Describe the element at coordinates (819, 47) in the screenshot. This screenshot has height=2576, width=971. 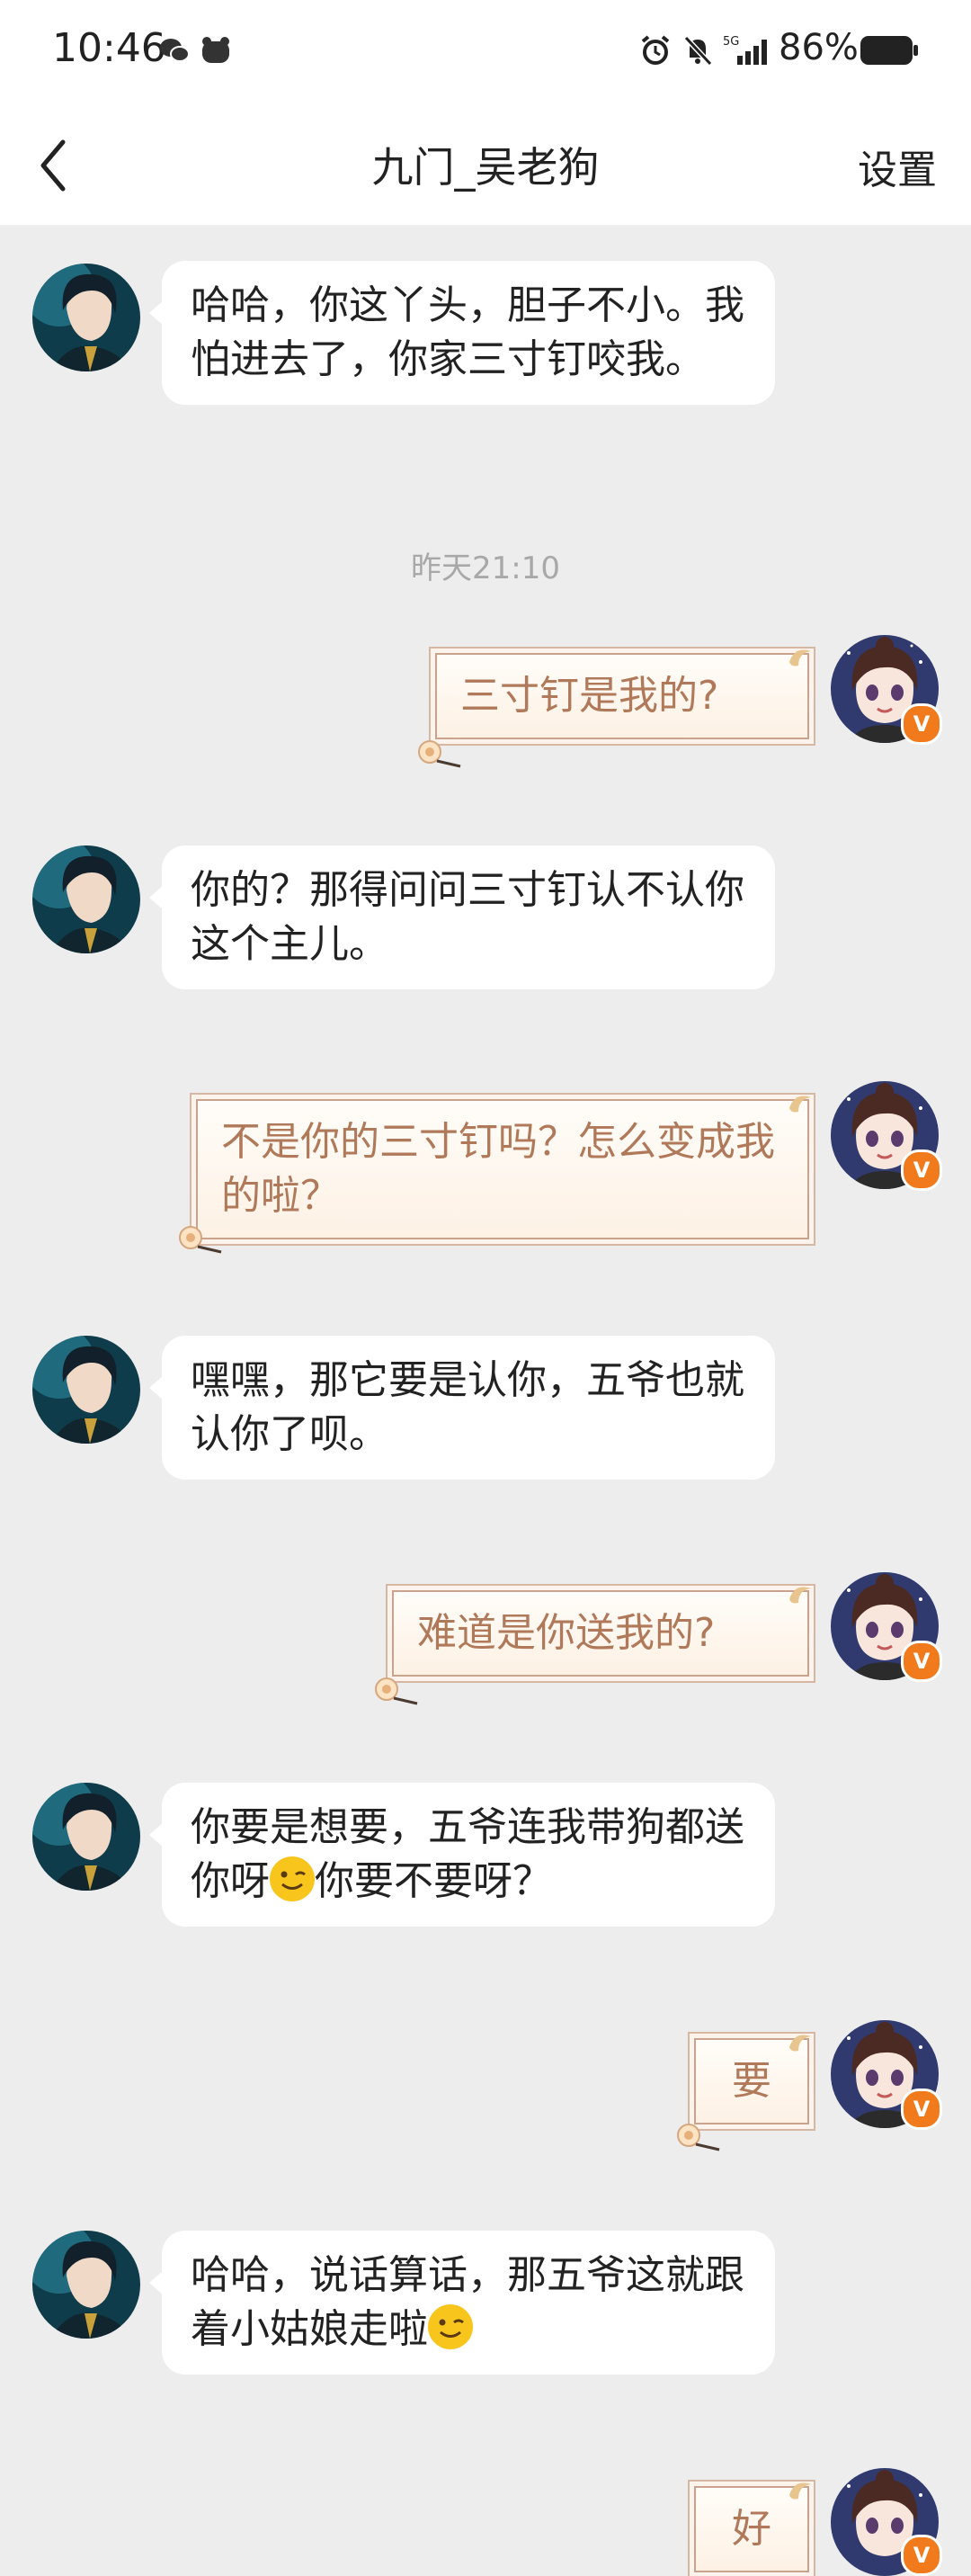
I see `battery-percent: 86%` at that location.